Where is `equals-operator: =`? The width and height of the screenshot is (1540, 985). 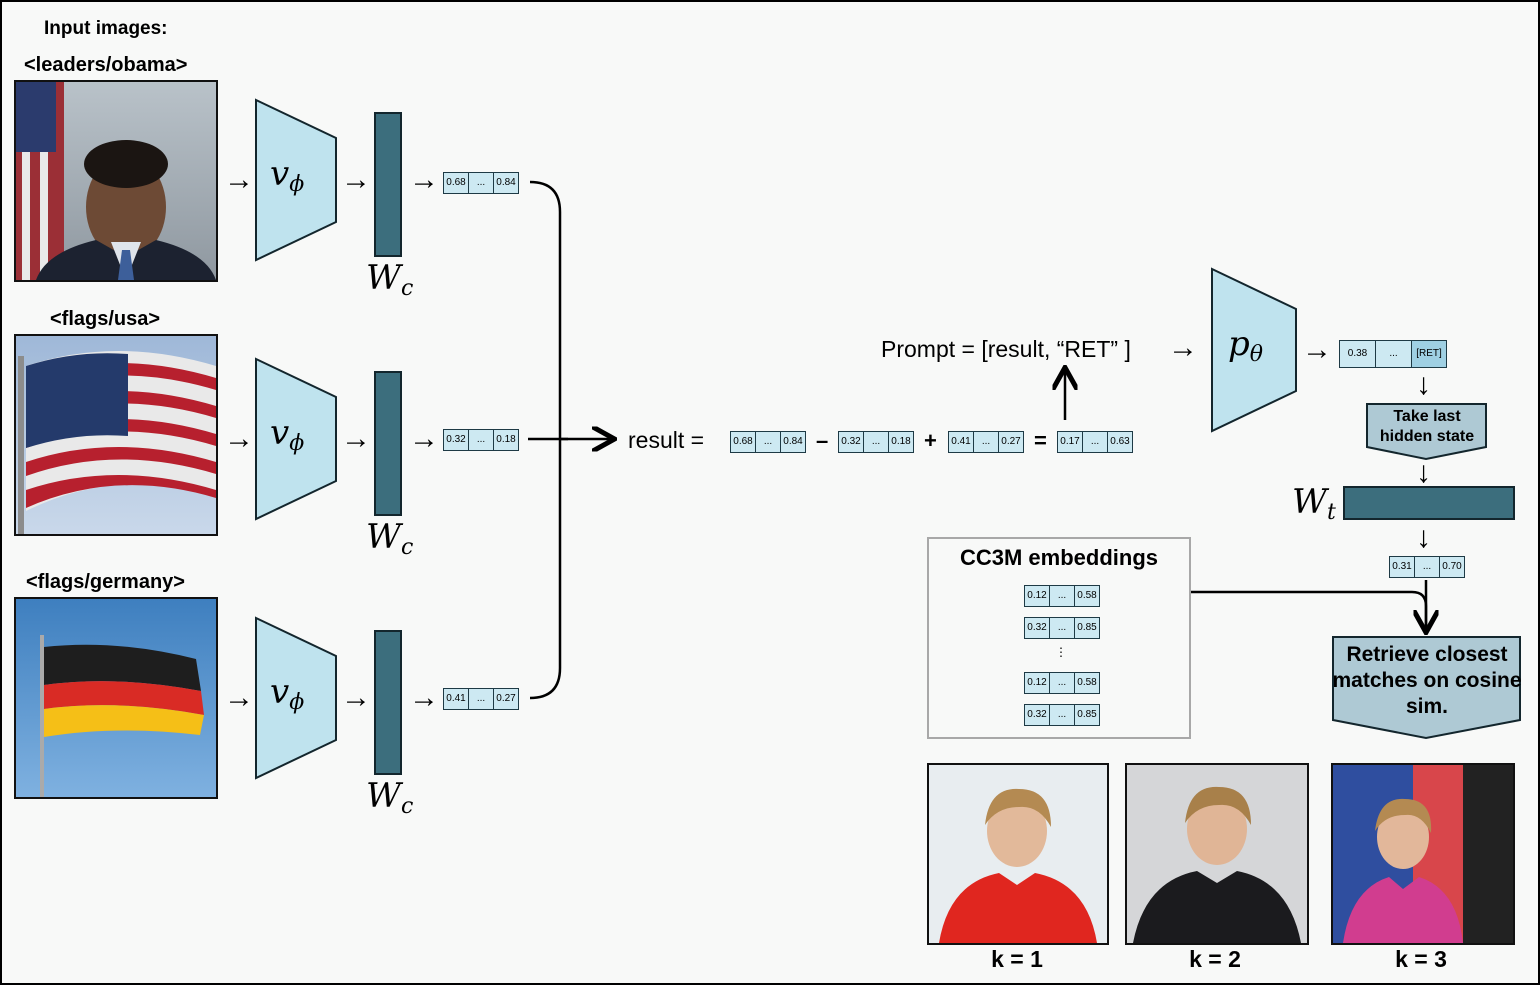
equals-operator: = is located at coordinates (1040, 440).